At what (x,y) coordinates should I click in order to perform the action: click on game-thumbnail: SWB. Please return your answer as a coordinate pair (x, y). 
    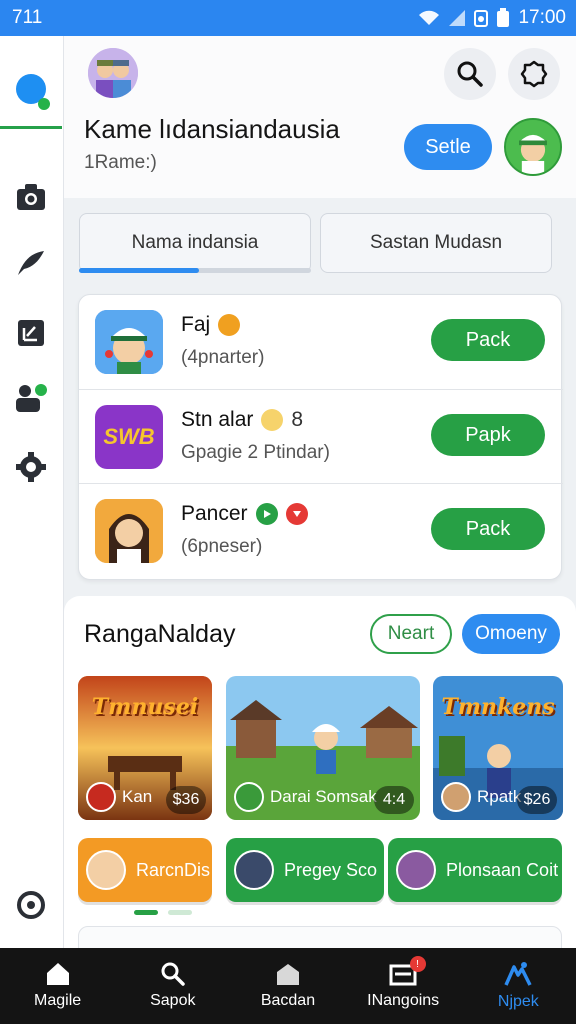
    Looking at the image, I should click on (129, 437).